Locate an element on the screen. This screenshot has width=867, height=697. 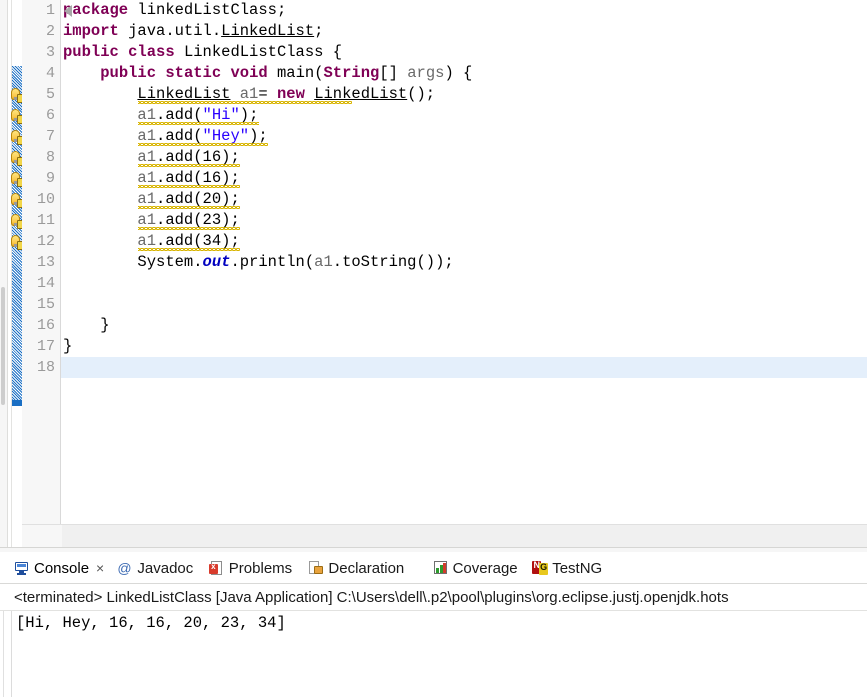
close-icon: × is located at coordinates (100, 568).